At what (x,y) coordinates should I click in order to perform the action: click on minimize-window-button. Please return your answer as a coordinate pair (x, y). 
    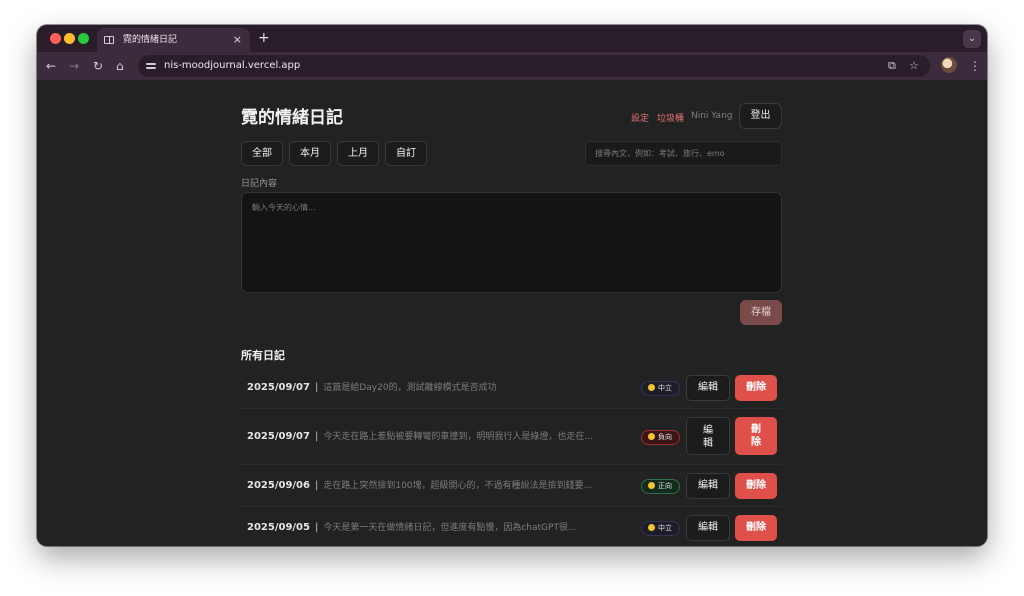
    Looking at the image, I should click on (69, 38).